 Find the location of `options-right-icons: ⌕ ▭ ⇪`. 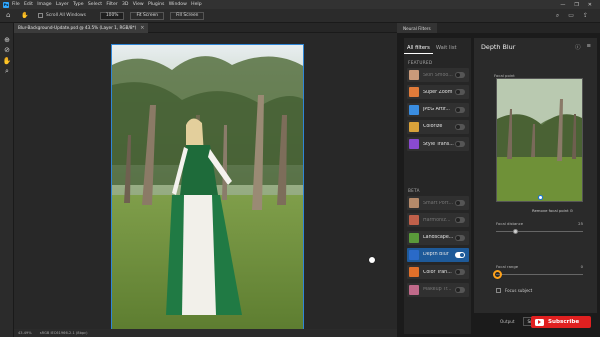

options-right-icons: ⌕ ▭ ⇪ is located at coordinates (572, 16).